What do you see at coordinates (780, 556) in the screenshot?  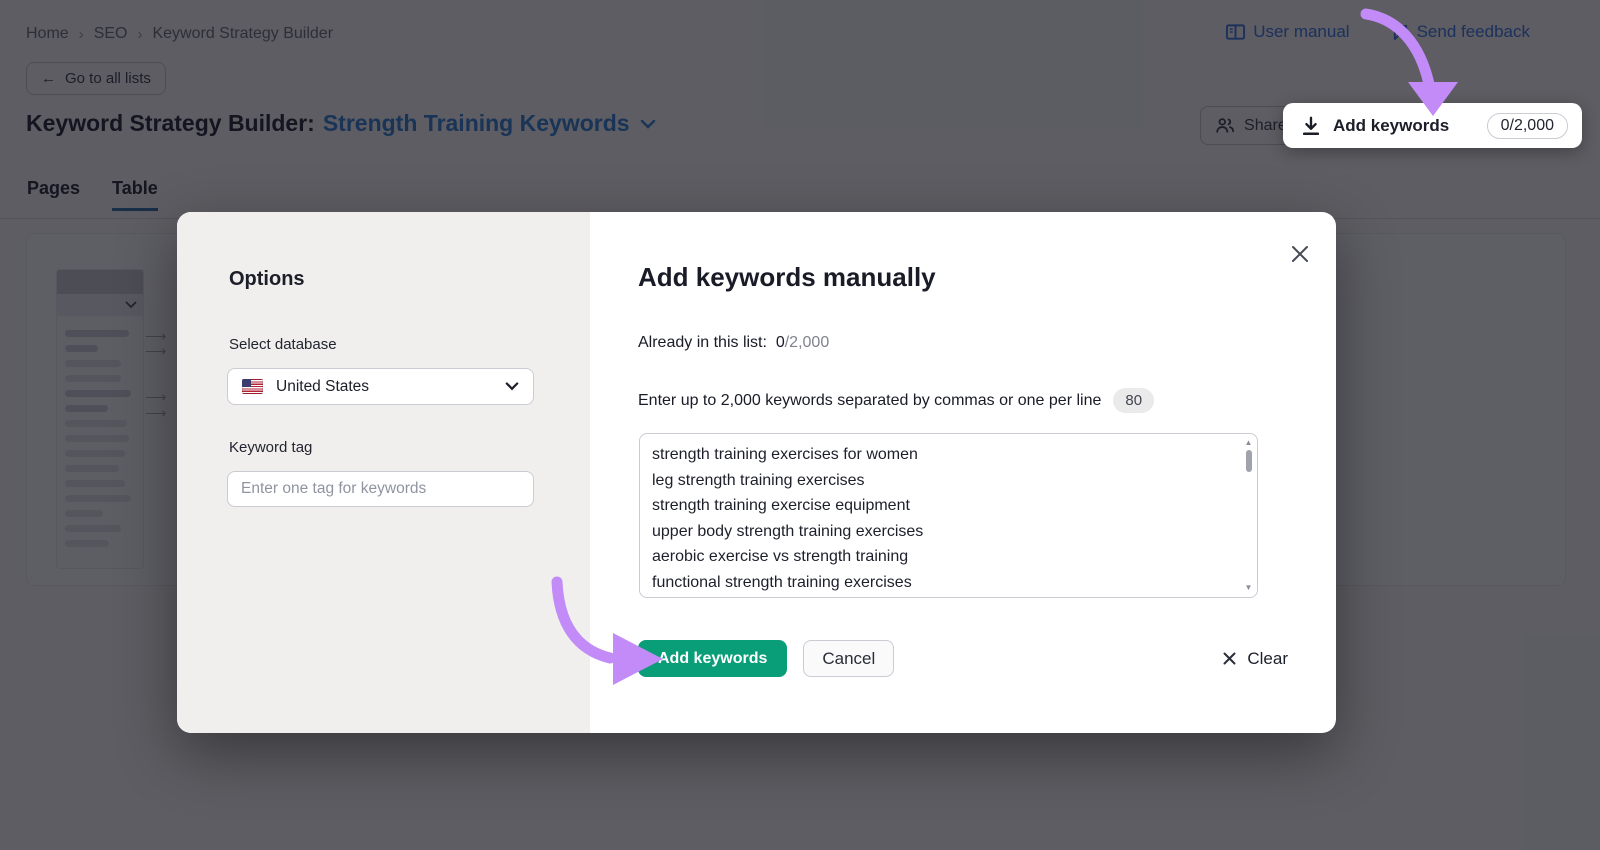 I see `keyword-line: aerobic exercise vs strength training` at bounding box center [780, 556].